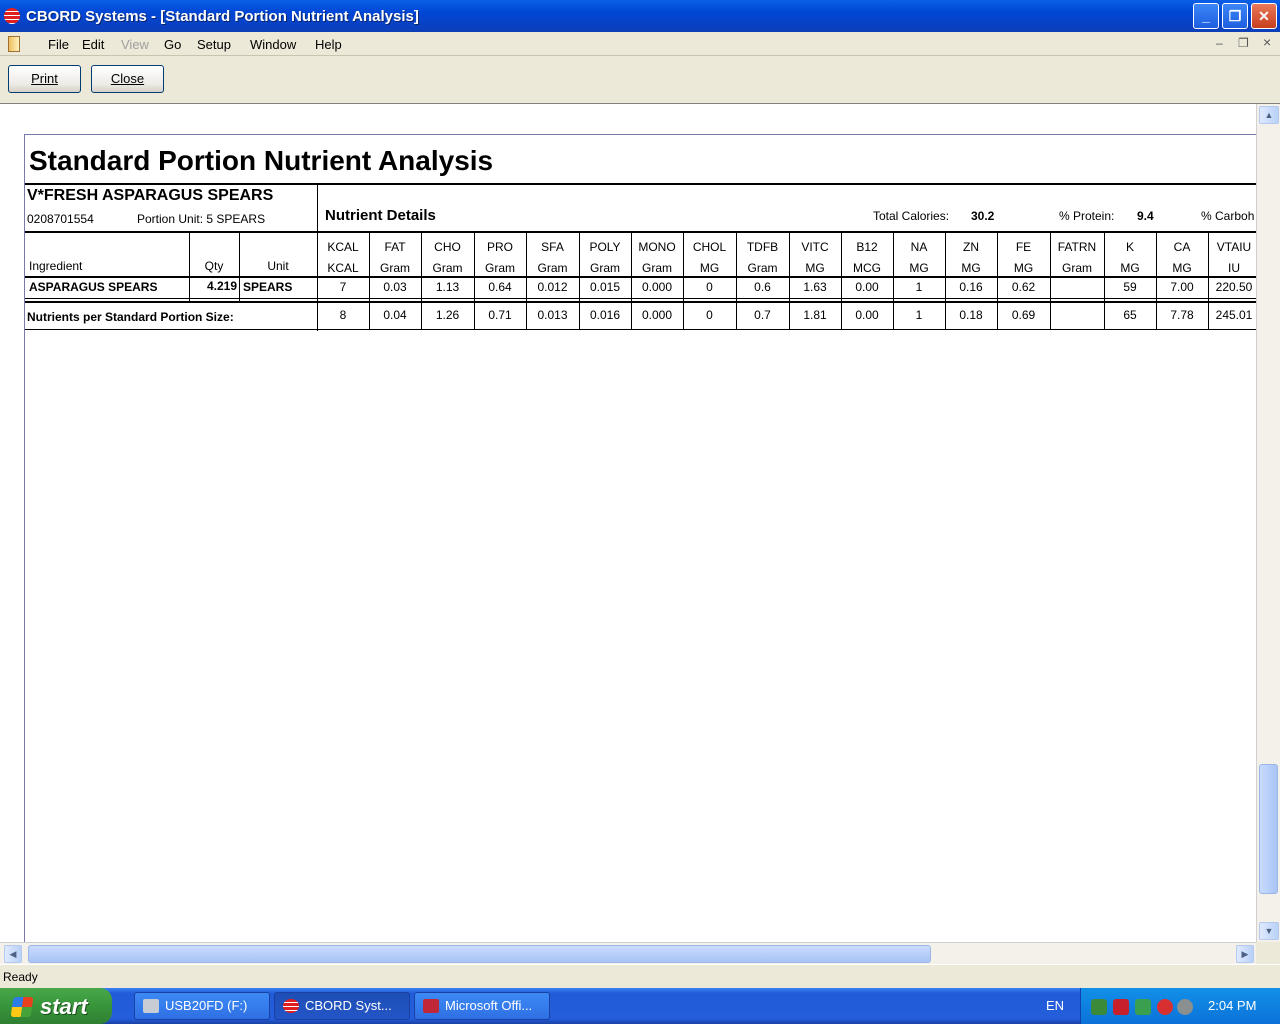 This screenshot has height=1024, width=1280. What do you see at coordinates (127, 79) in the screenshot?
I see `close-button: Close` at bounding box center [127, 79].